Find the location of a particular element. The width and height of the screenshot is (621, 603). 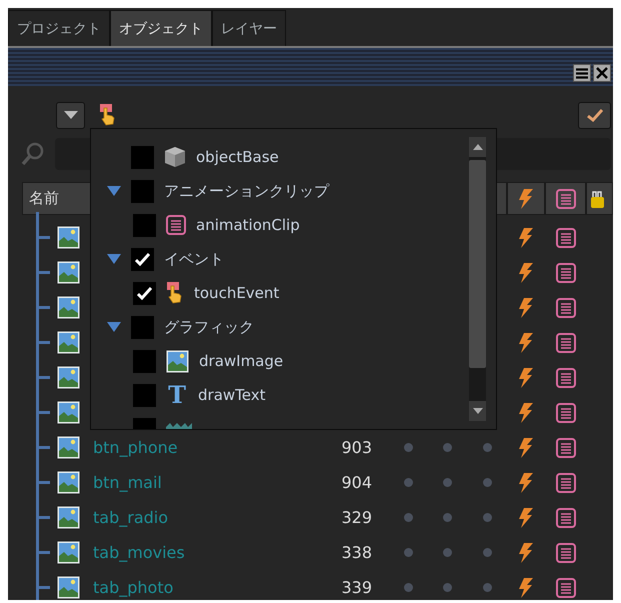

object-name: btn_mail is located at coordinates (121, 482).